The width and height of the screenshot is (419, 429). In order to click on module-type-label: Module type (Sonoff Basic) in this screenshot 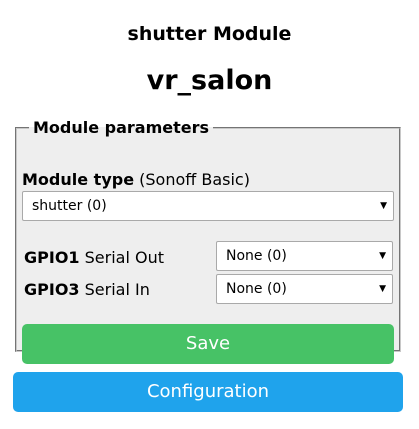, I will do `click(136, 180)`.